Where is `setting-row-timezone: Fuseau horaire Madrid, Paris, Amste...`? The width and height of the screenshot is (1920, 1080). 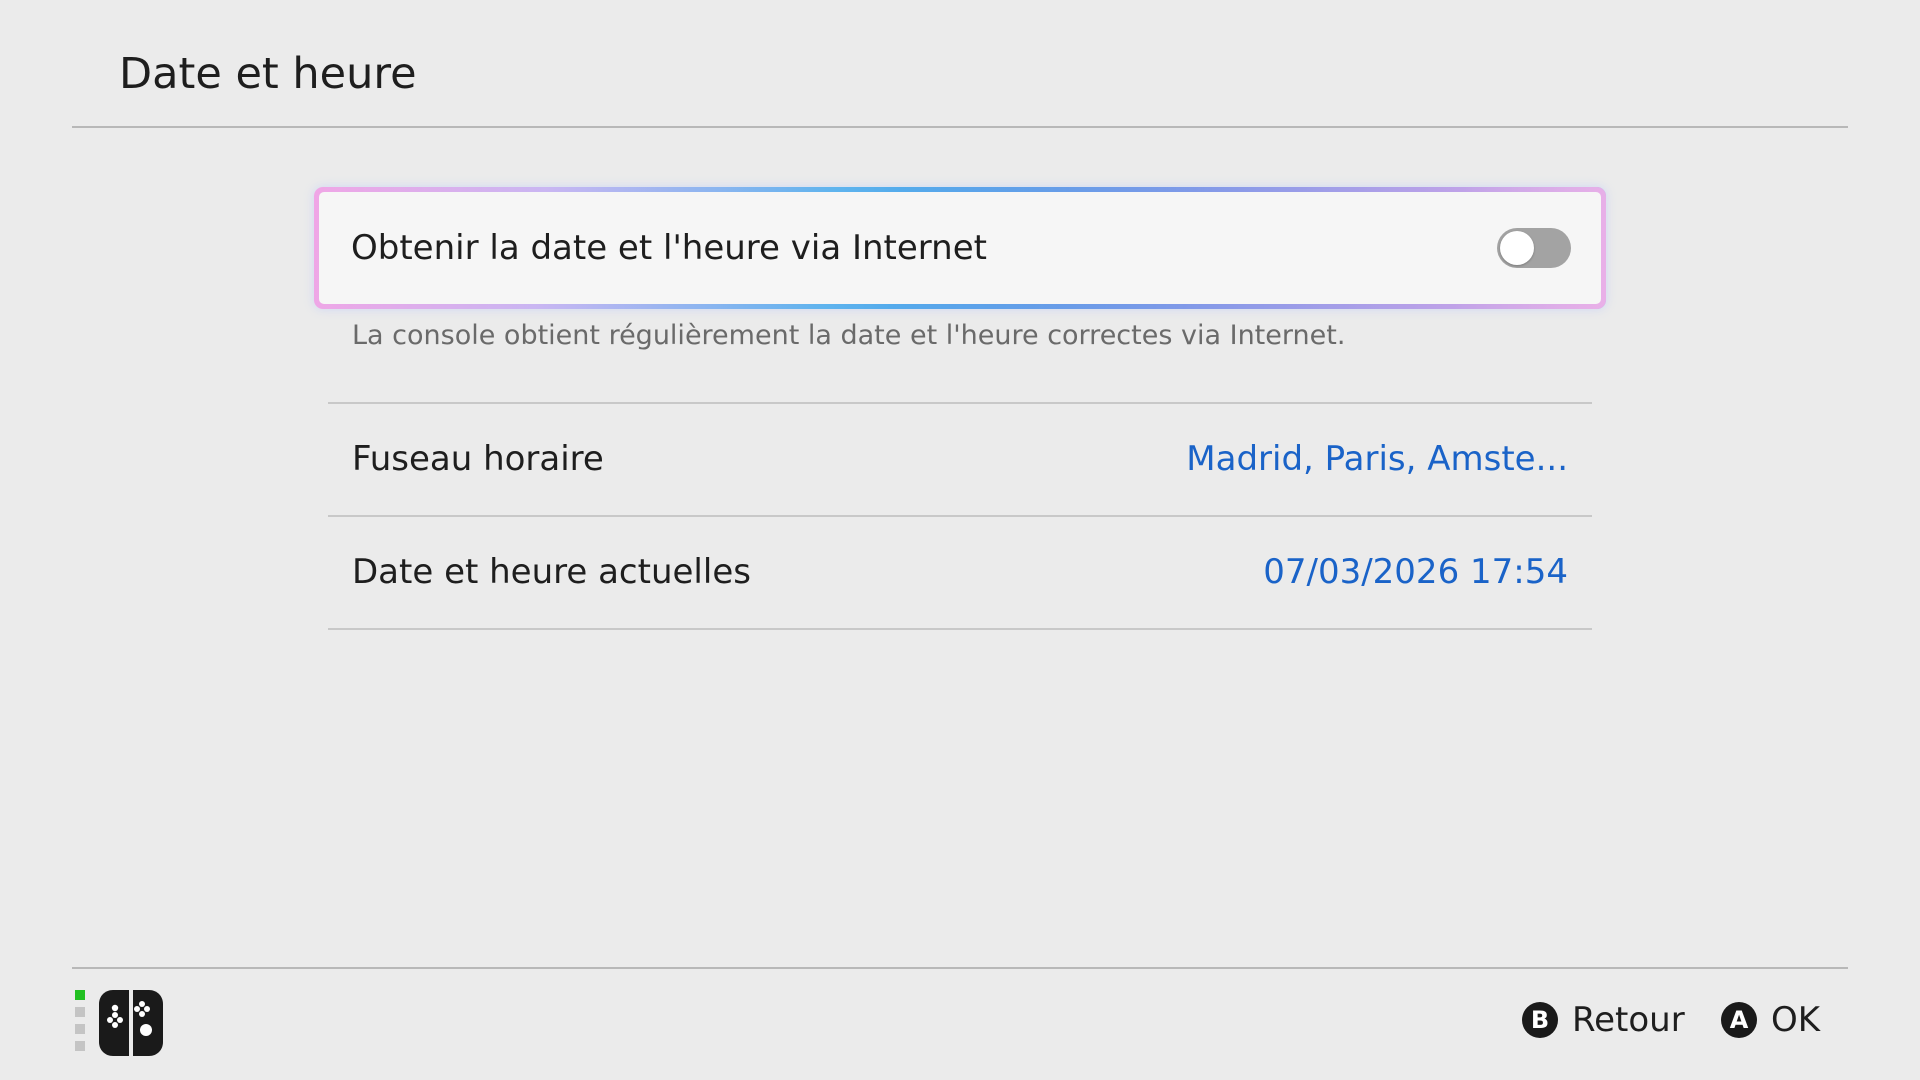 setting-row-timezone: Fuseau horaire Madrid, Paris, Amste... is located at coordinates (960, 459).